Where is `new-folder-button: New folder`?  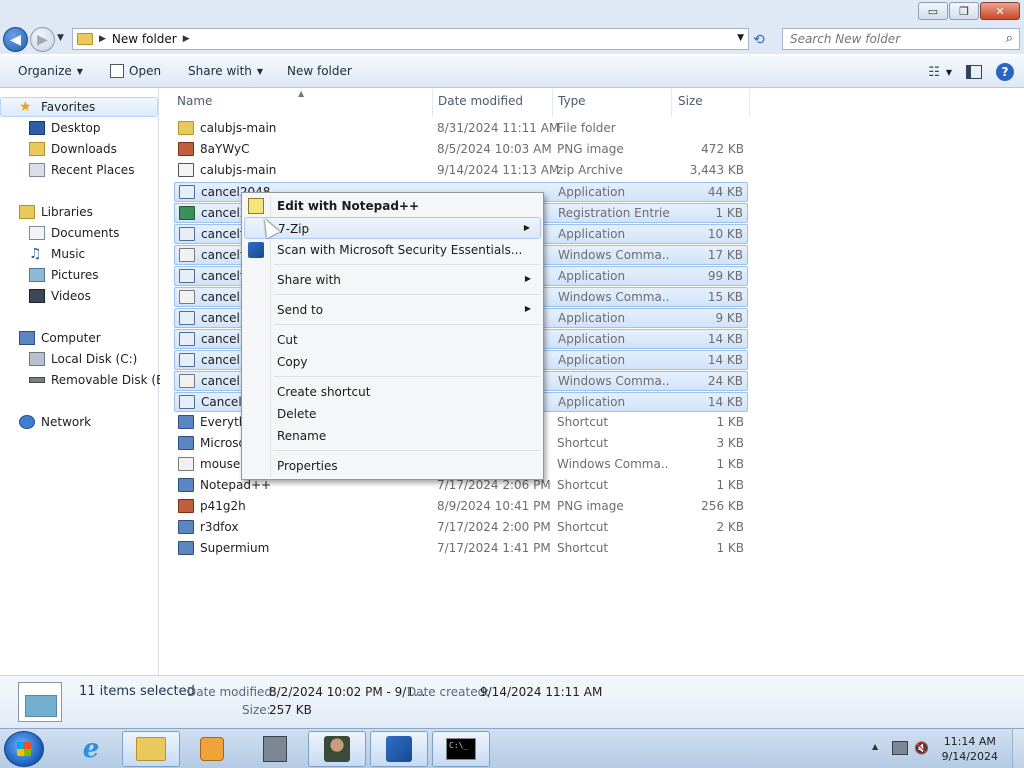 new-folder-button: New folder is located at coordinates (319, 71).